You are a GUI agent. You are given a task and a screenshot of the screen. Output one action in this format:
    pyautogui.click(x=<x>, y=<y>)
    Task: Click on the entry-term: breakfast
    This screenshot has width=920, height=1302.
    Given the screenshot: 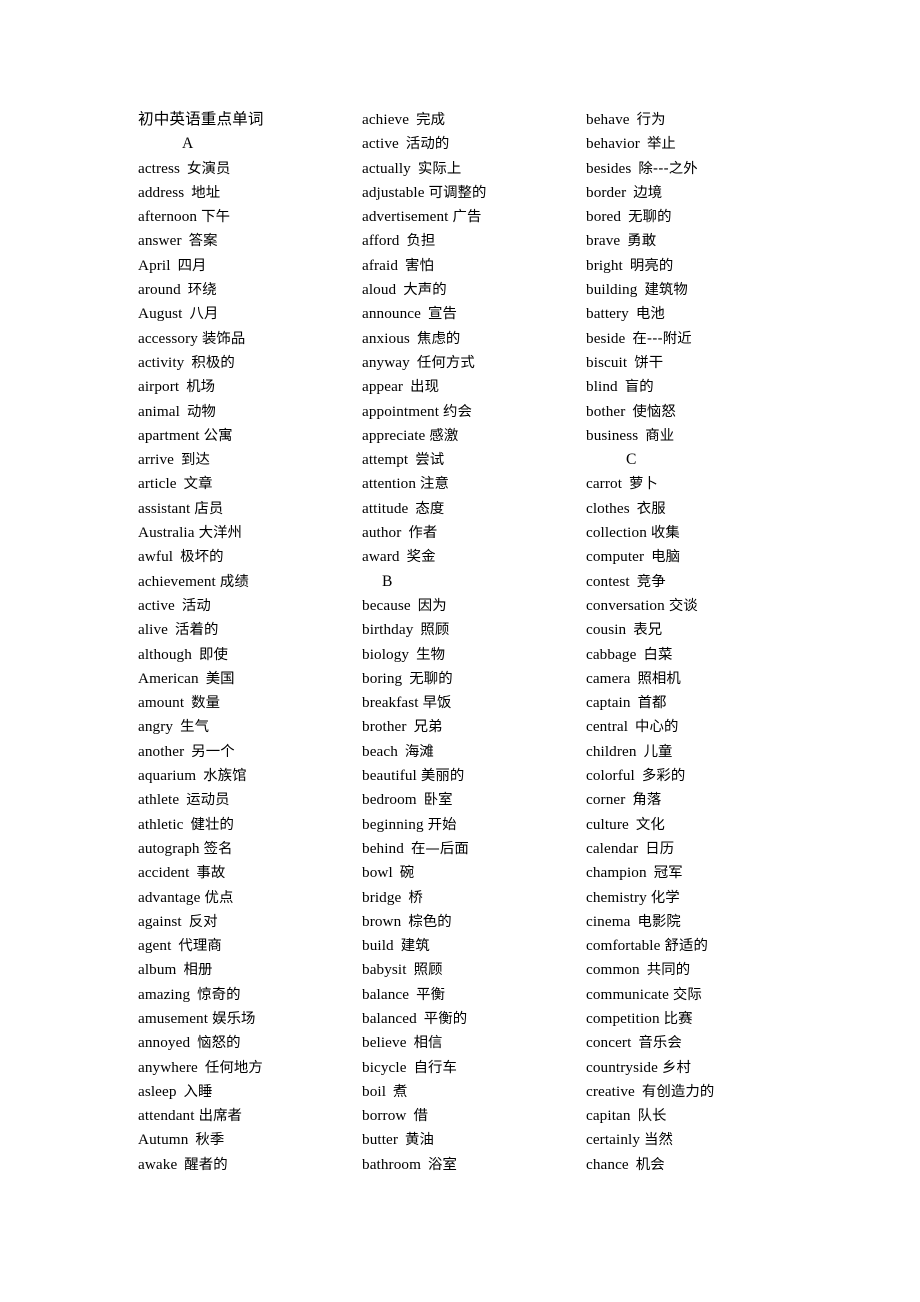 What is the action you would take?
    pyautogui.click(x=390, y=703)
    